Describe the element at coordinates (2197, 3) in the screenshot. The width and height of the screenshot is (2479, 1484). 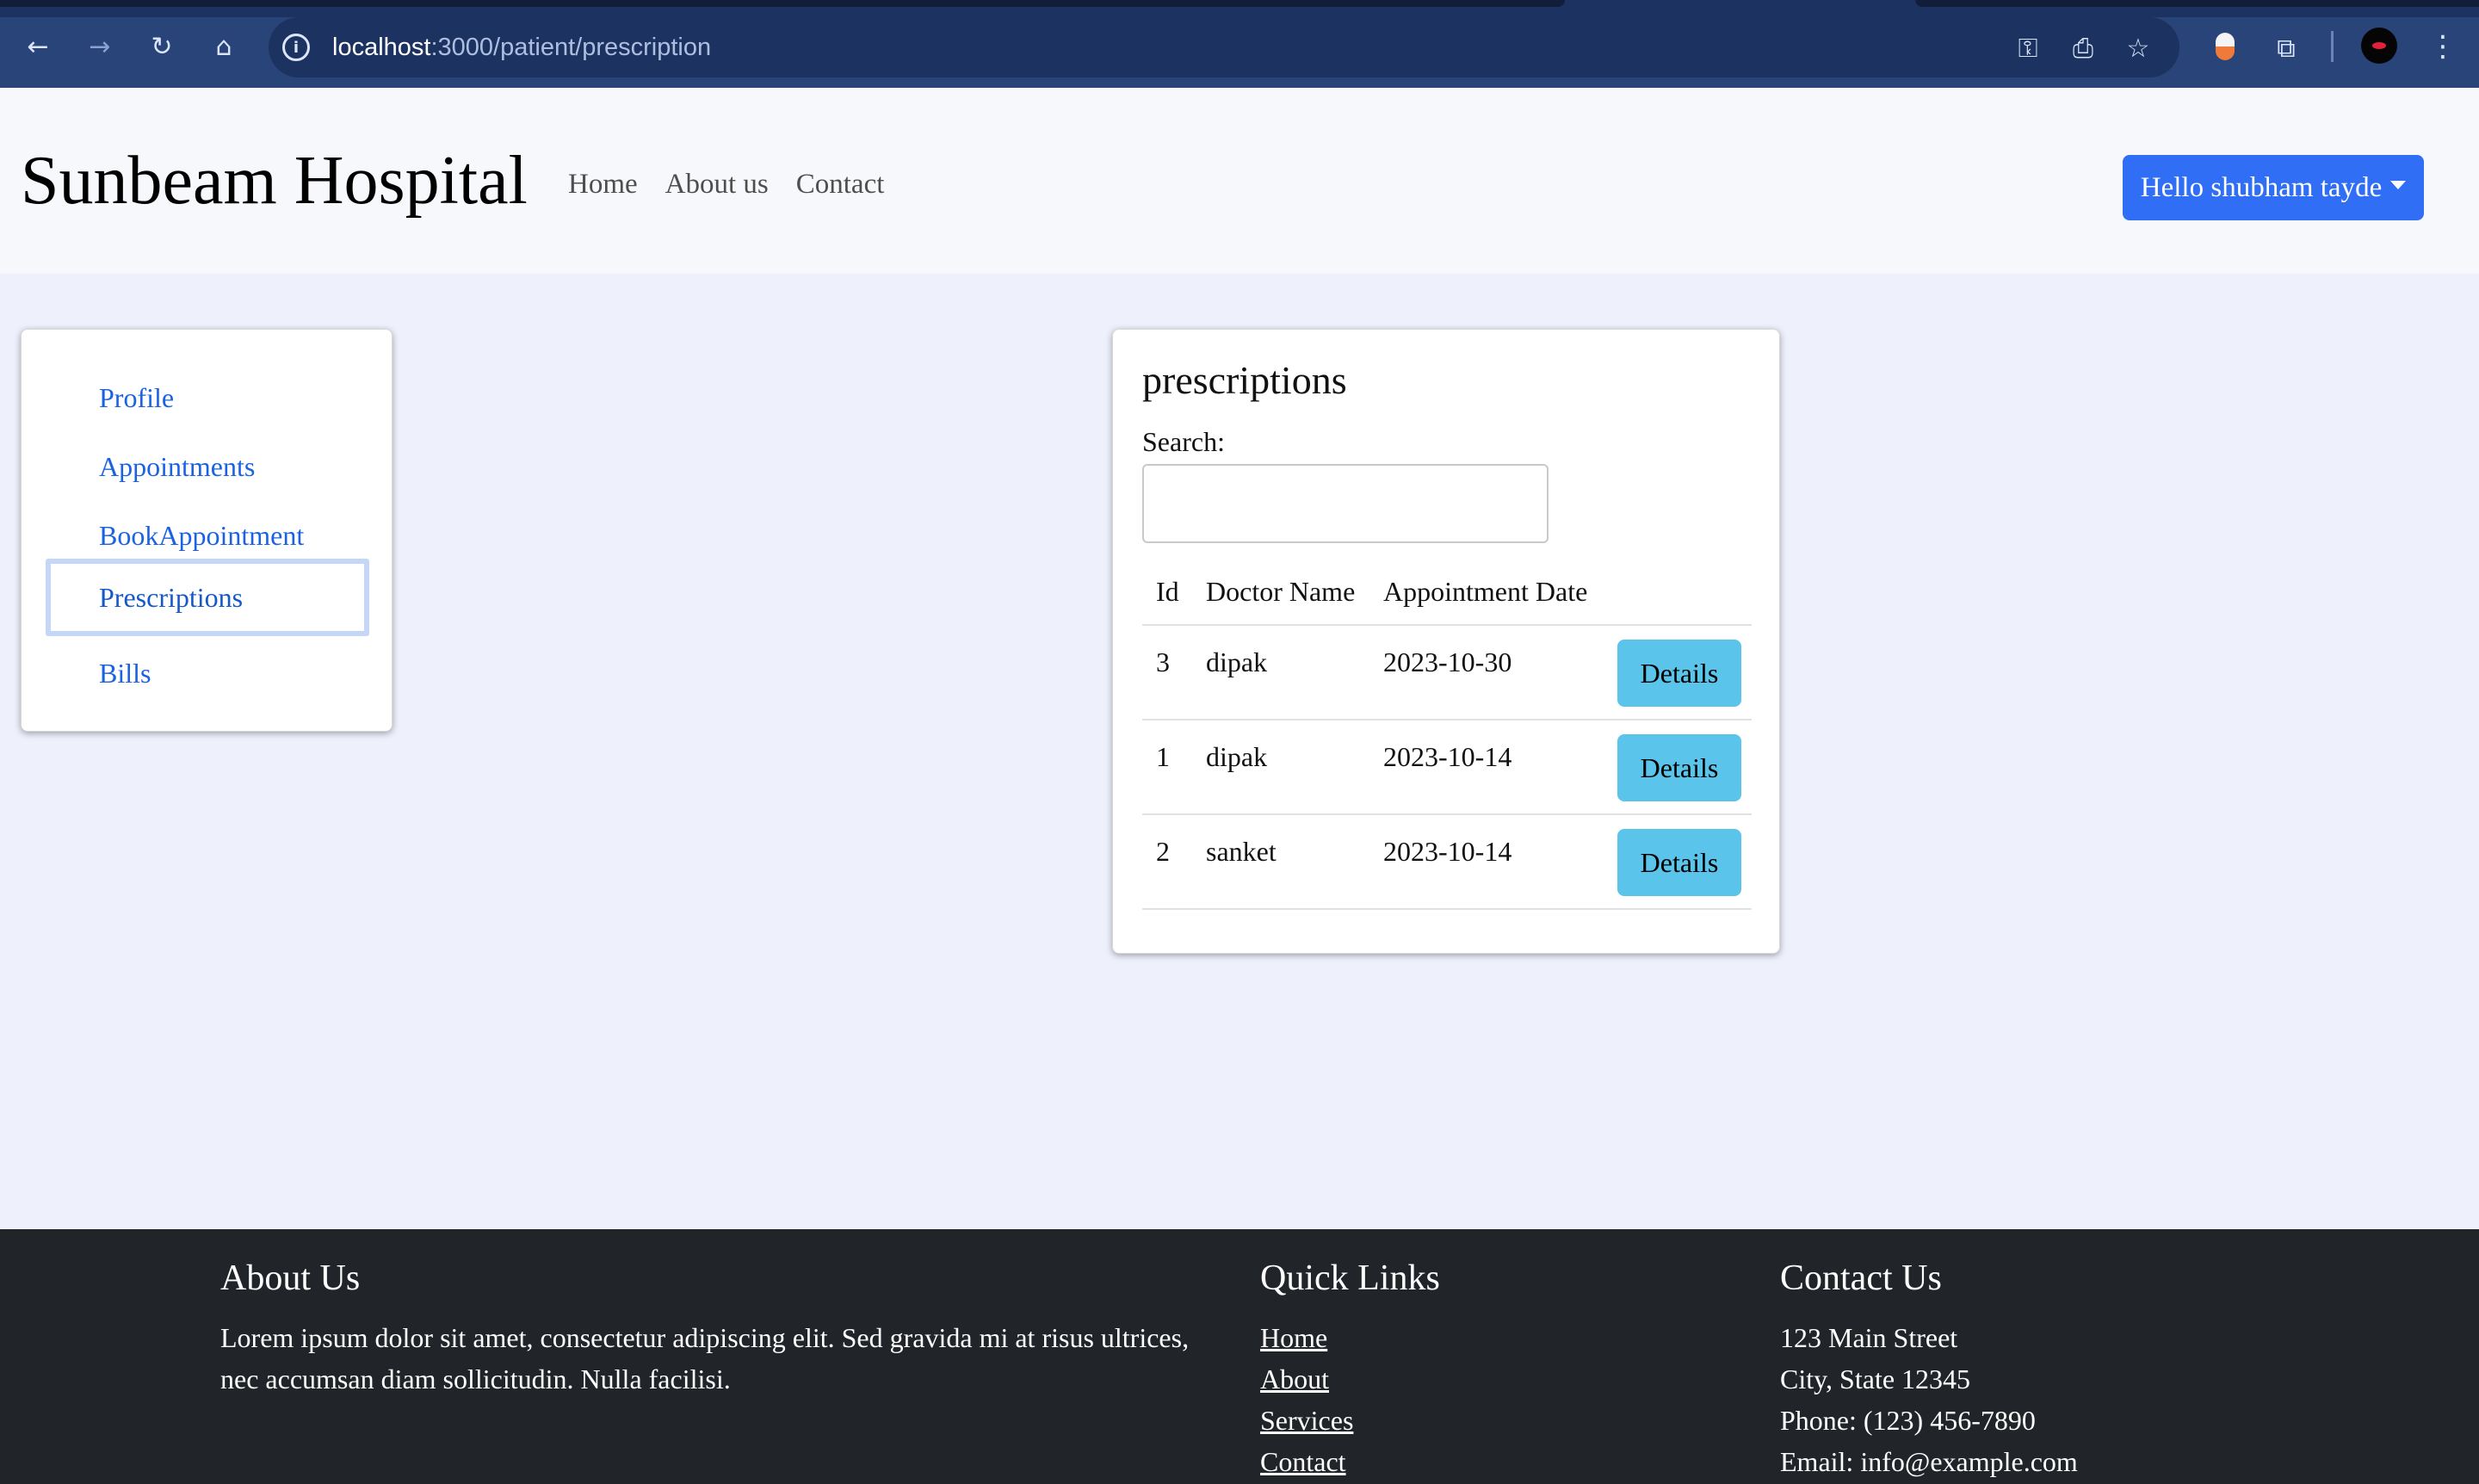
I see `browser-tab-secondary` at that location.